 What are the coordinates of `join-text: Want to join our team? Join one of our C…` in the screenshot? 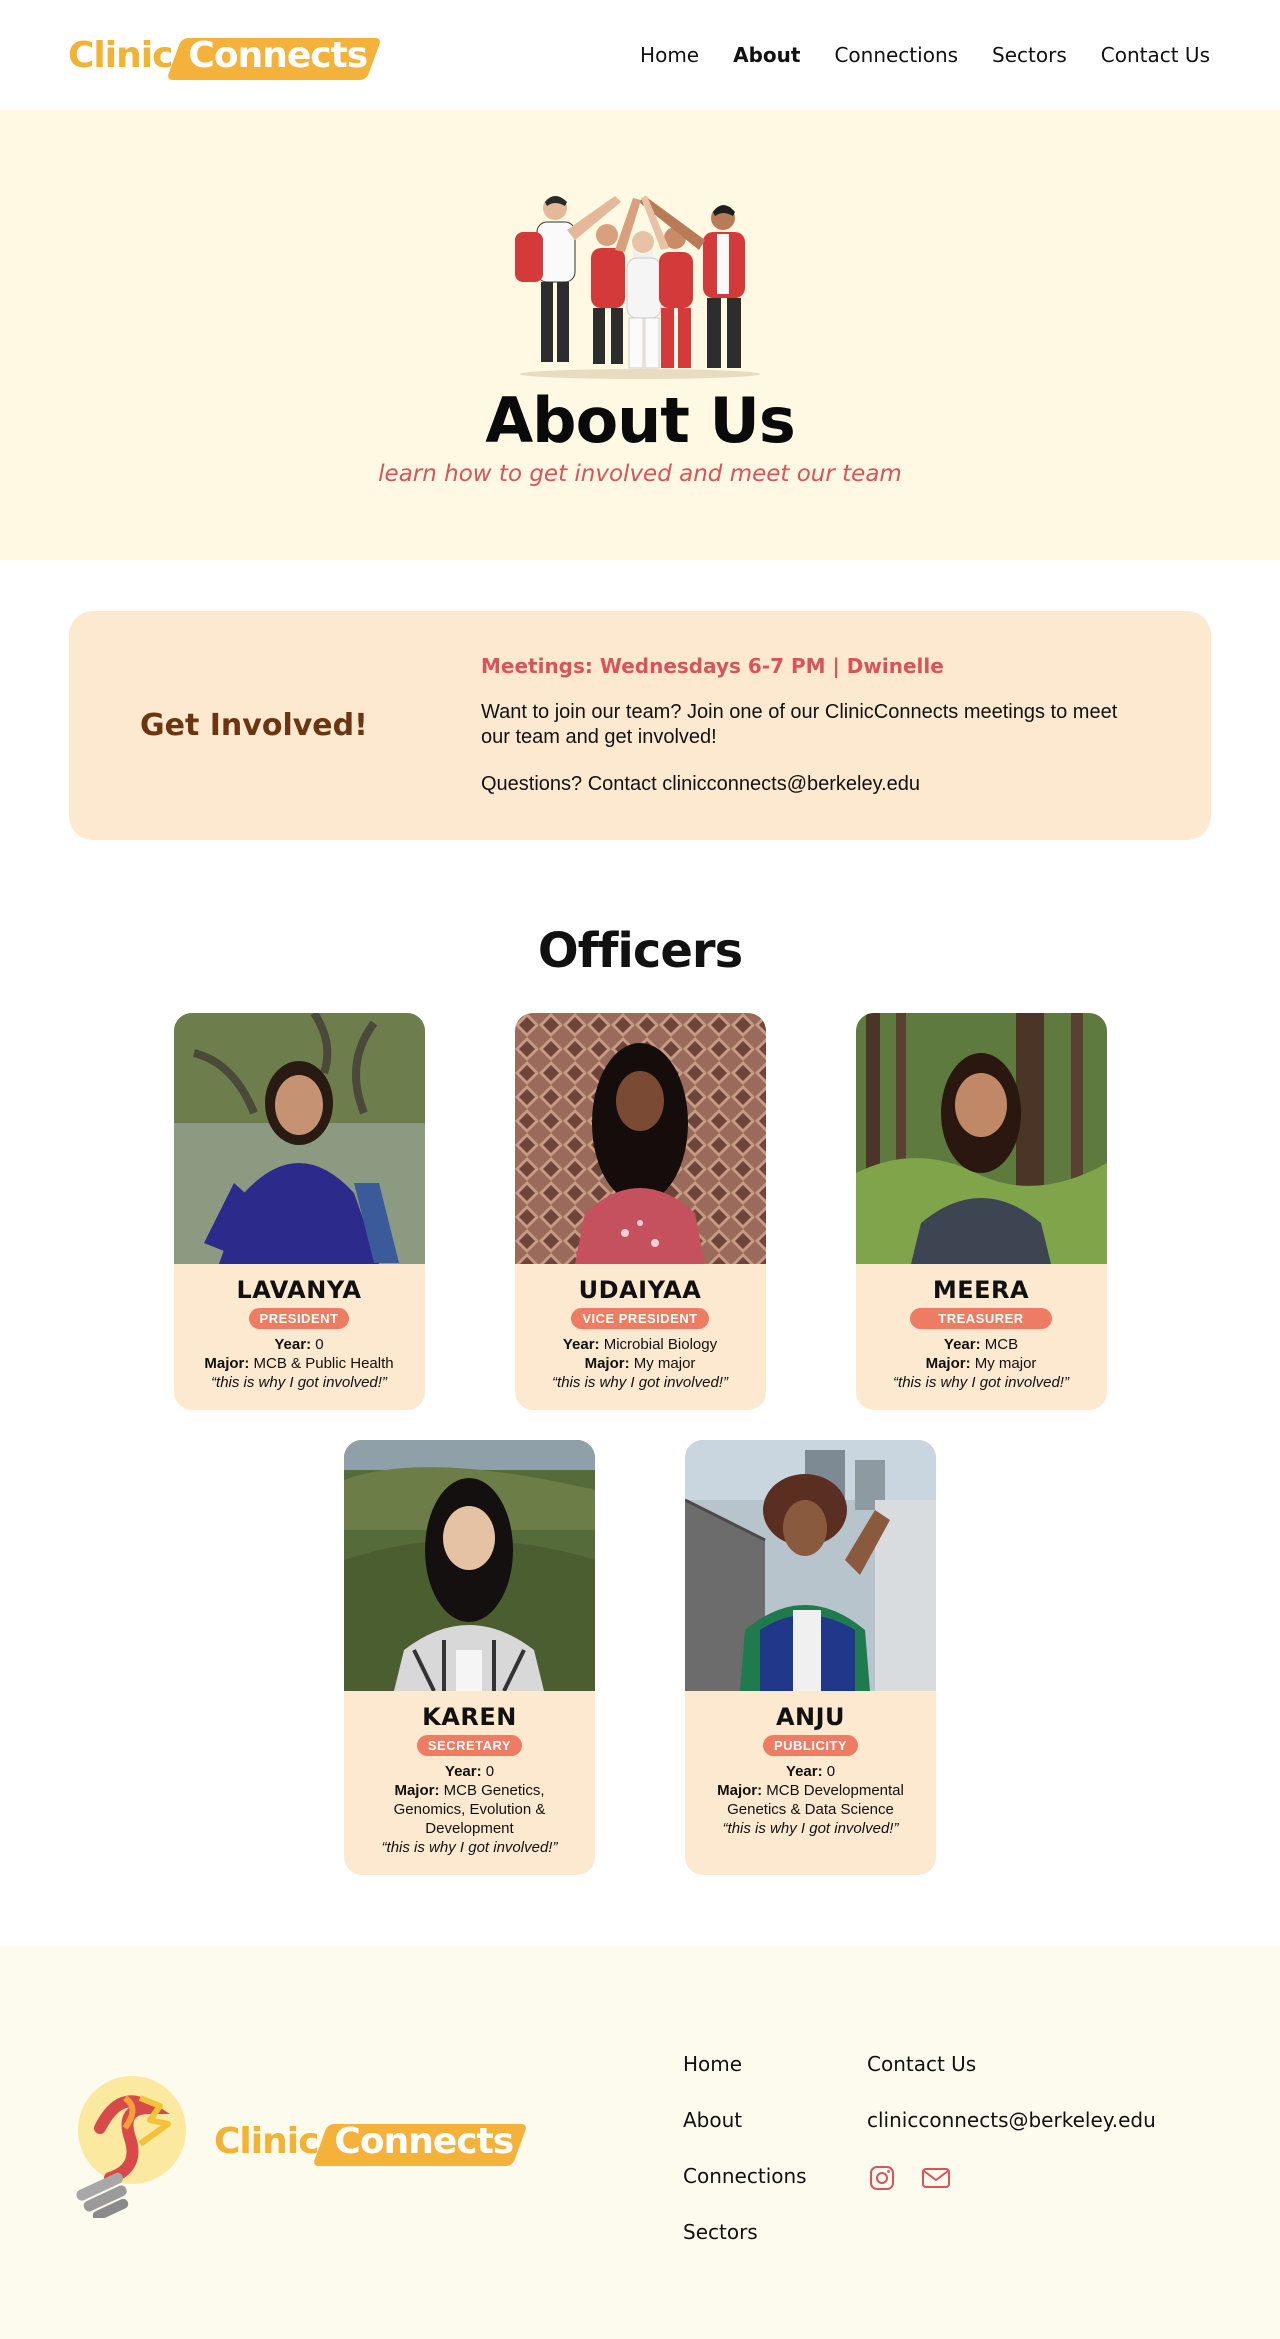 It's located at (799, 724).